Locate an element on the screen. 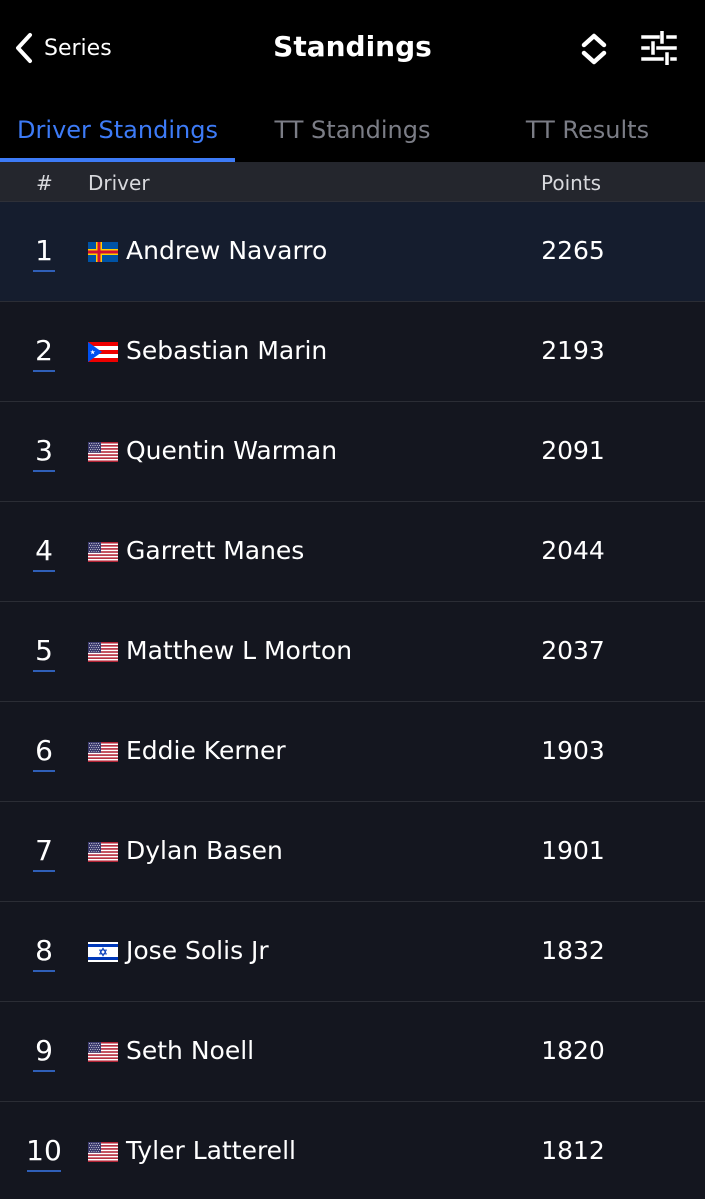 The width and height of the screenshot is (705, 1199). driver-points: 1903 is located at coordinates (573, 750).